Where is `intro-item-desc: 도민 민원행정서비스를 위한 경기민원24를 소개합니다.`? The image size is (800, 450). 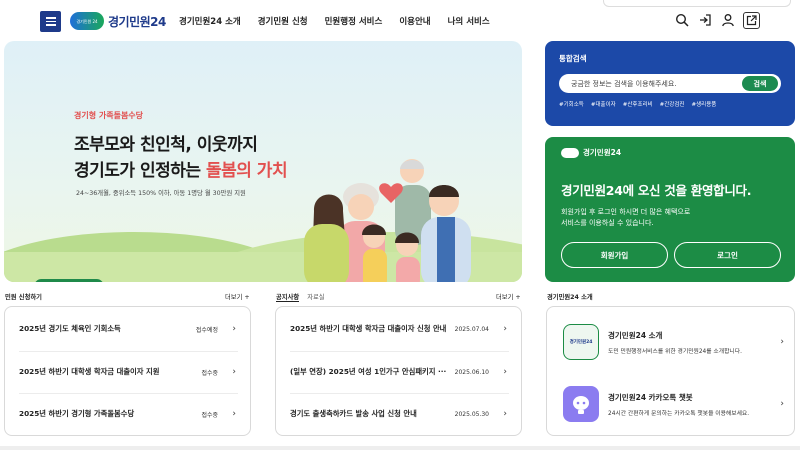
intro-item-desc: 도민 민원행정서비스를 위한 경기민원24를 소개합니다. is located at coordinates (675, 351).